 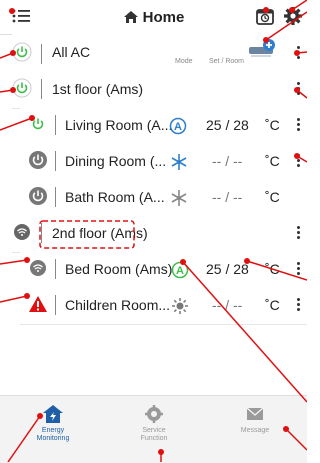 What do you see at coordinates (255, 430) in the screenshot?
I see `nav-label: Message` at bounding box center [255, 430].